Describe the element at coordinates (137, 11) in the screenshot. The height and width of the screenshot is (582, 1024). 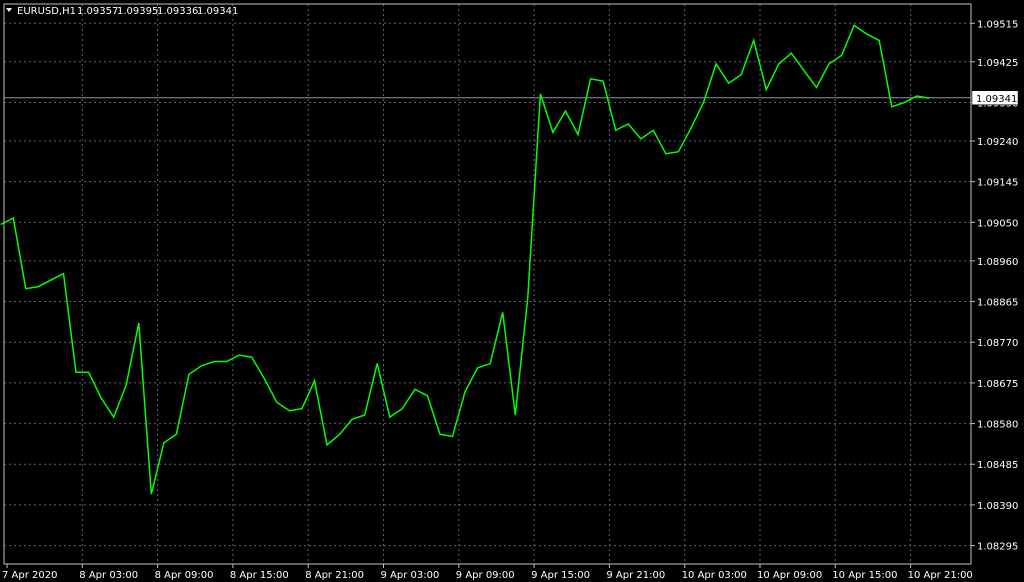
I see `high-value: 1.09395` at that location.